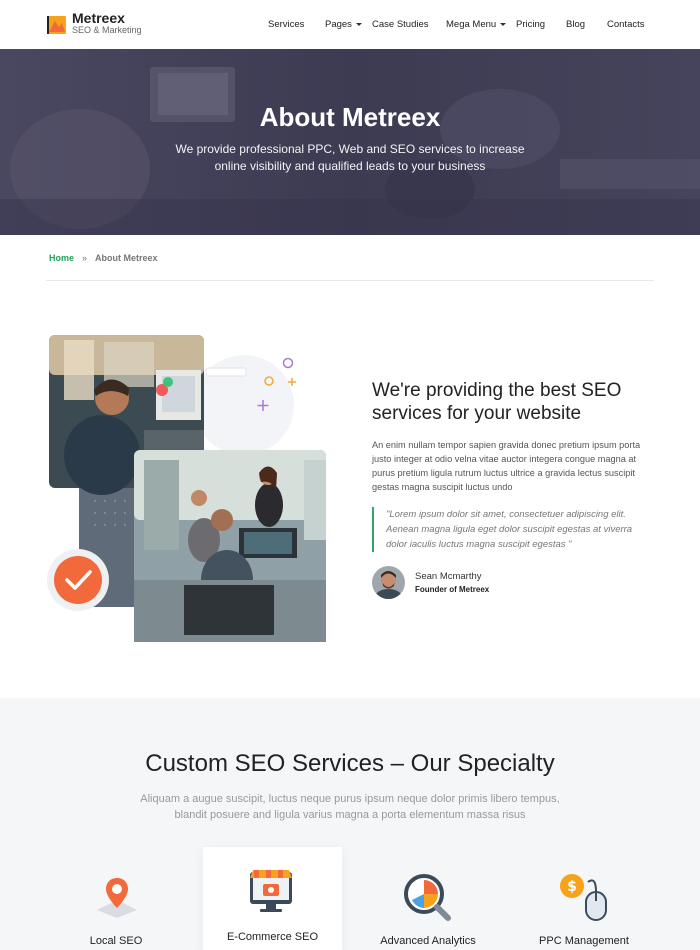  What do you see at coordinates (427, 897) in the screenshot?
I see `analytics-magnifier-icon` at bounding box center [427, 897].